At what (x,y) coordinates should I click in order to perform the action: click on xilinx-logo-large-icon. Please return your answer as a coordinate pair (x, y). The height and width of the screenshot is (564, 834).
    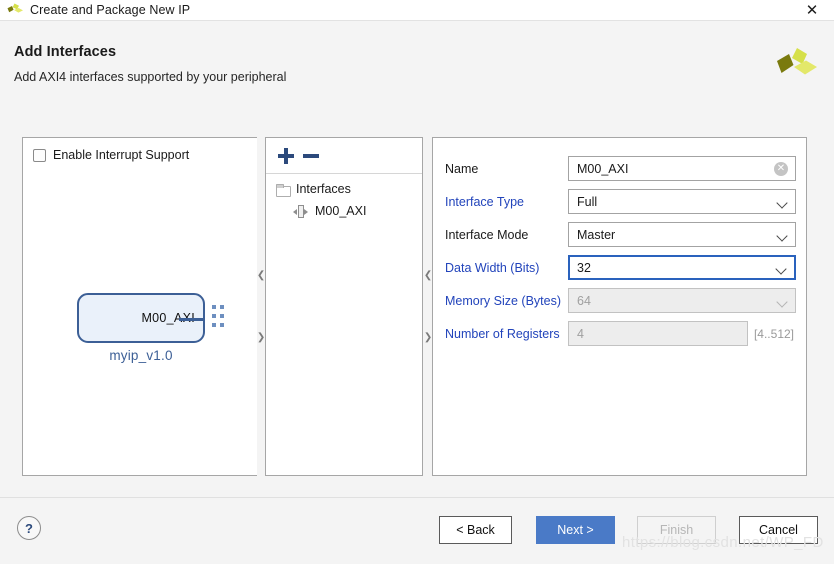
    Looking at the image, I should click on (796, 67).